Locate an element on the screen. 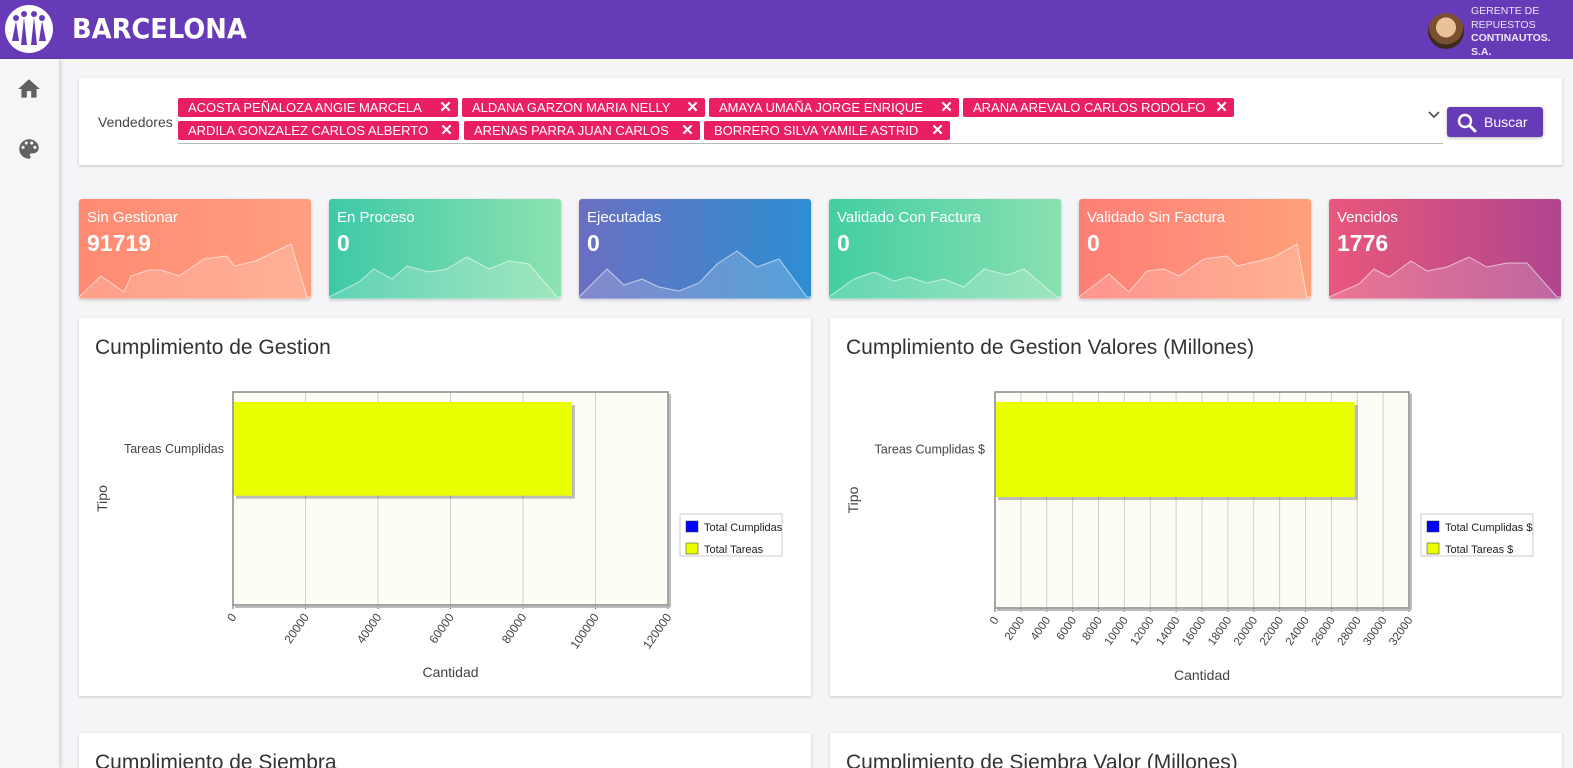  stat-card-en-proceso: En Proceso 0 is located at coordinates (445, 249).